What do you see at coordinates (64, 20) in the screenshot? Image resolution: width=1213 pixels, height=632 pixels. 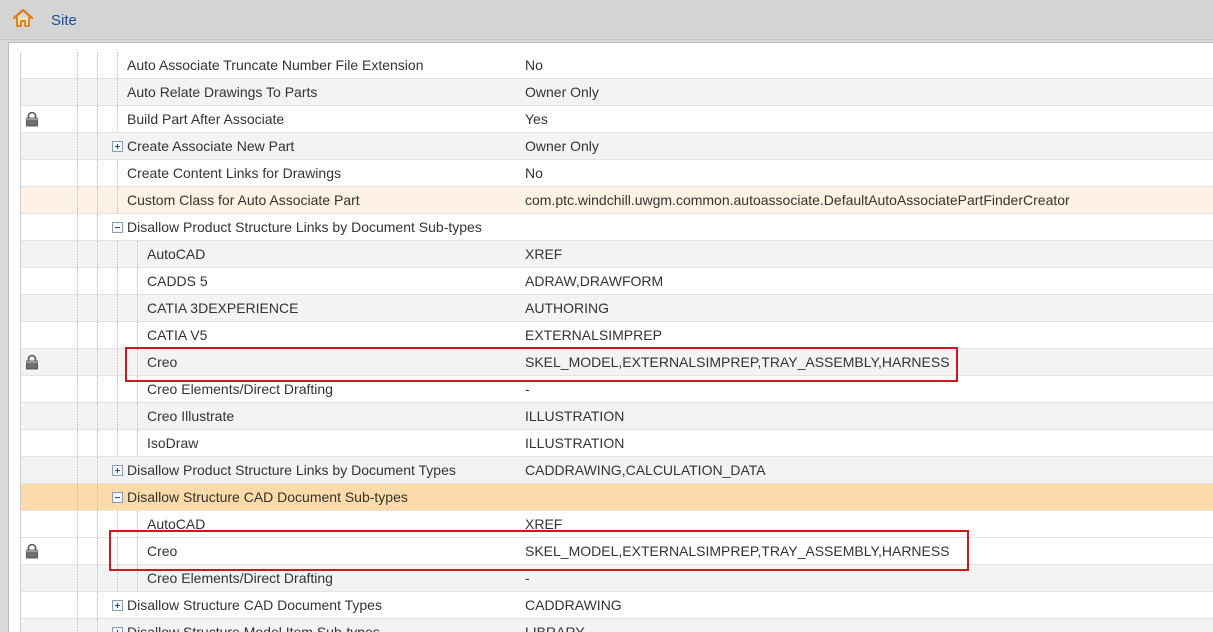 I see `site-breadcrumb-link: Site` at bounding box center [64, 20].